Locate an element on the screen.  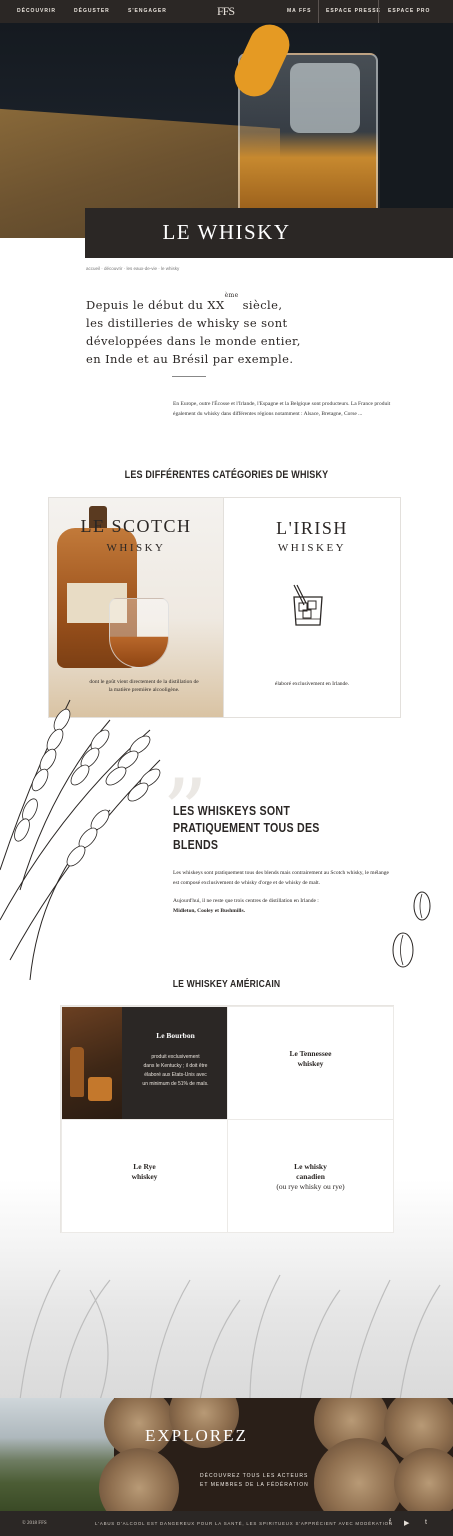
rye-card: Le Rye whiskey is located at coordinates (144, 1176).